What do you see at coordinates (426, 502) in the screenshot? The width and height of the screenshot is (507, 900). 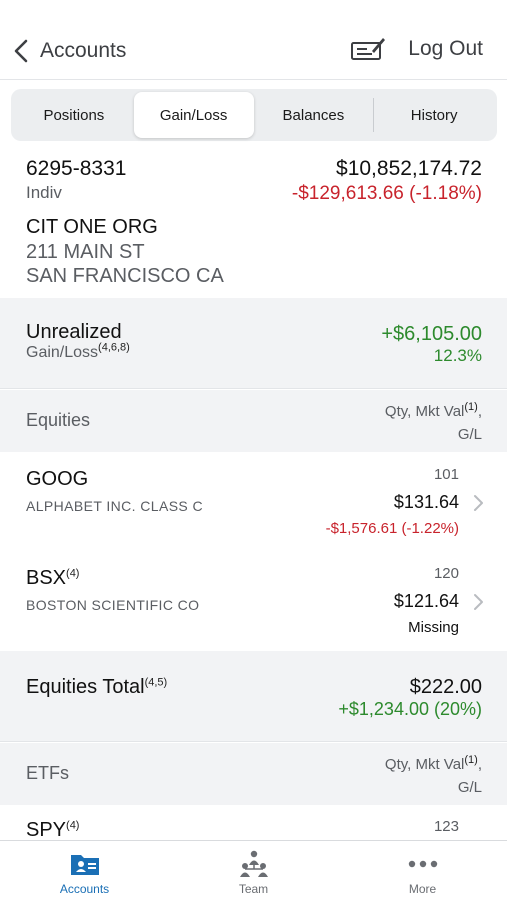 I see `position-market-value: $131.64` at bounding box center [426, 502].